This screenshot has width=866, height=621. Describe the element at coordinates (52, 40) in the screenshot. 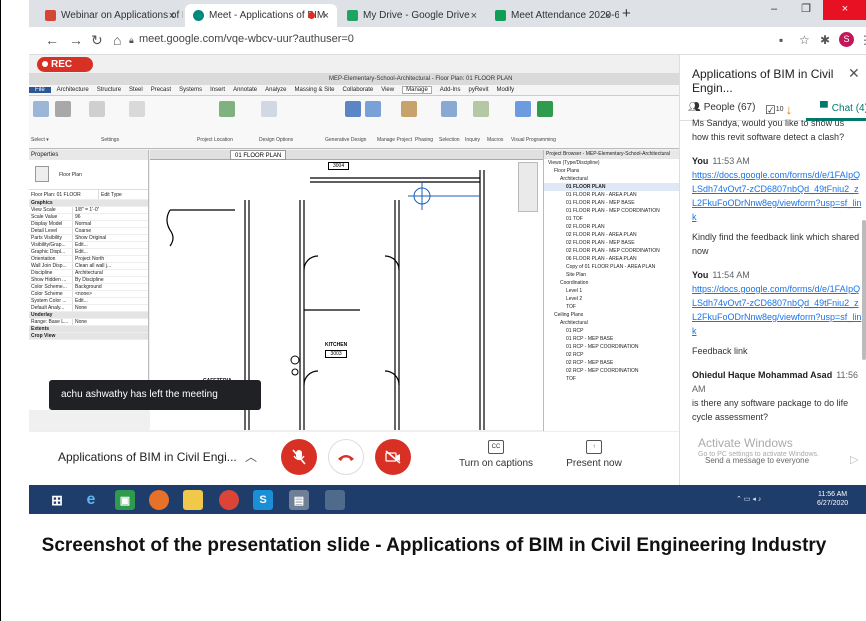

I see `back-icon: ←` at that location.